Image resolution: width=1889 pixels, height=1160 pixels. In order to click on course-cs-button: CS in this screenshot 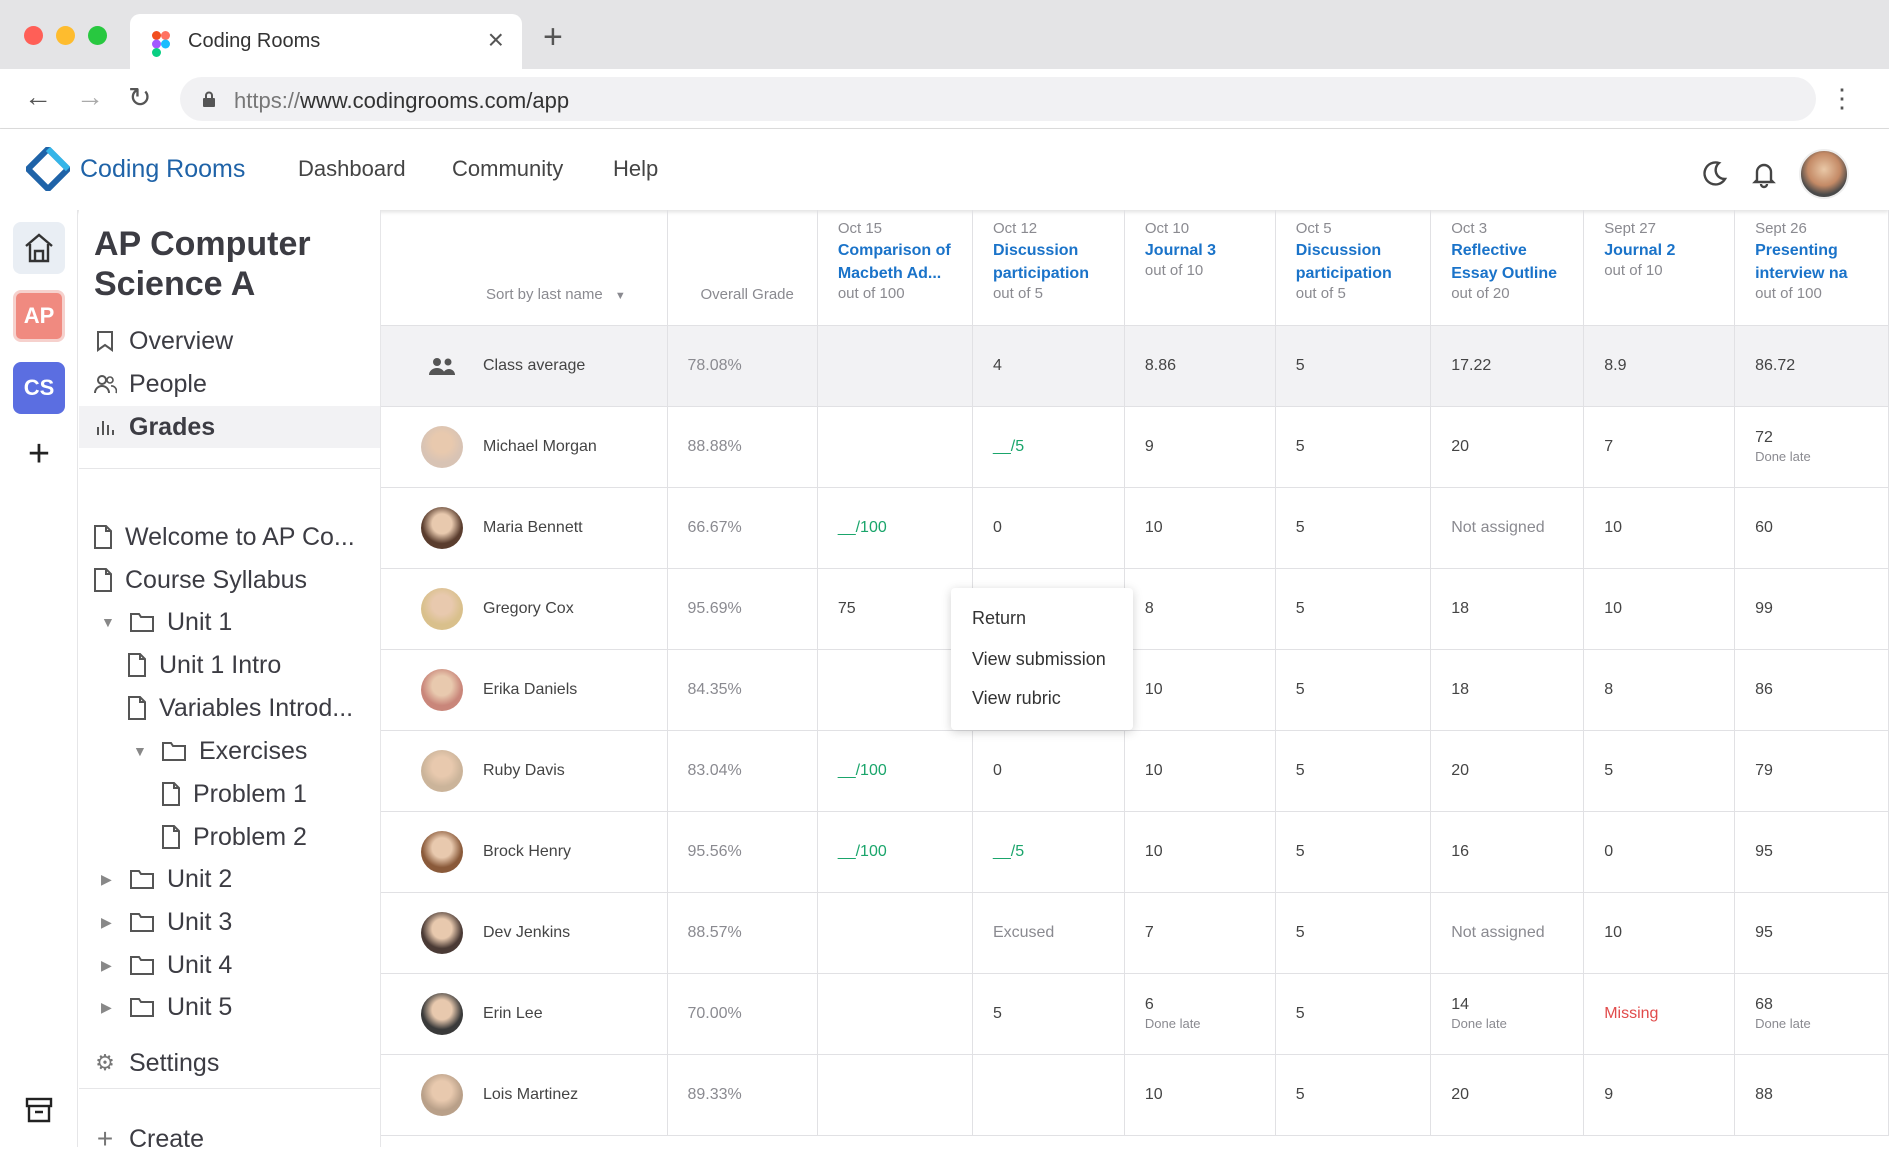, I will do `click(39, 388)`.